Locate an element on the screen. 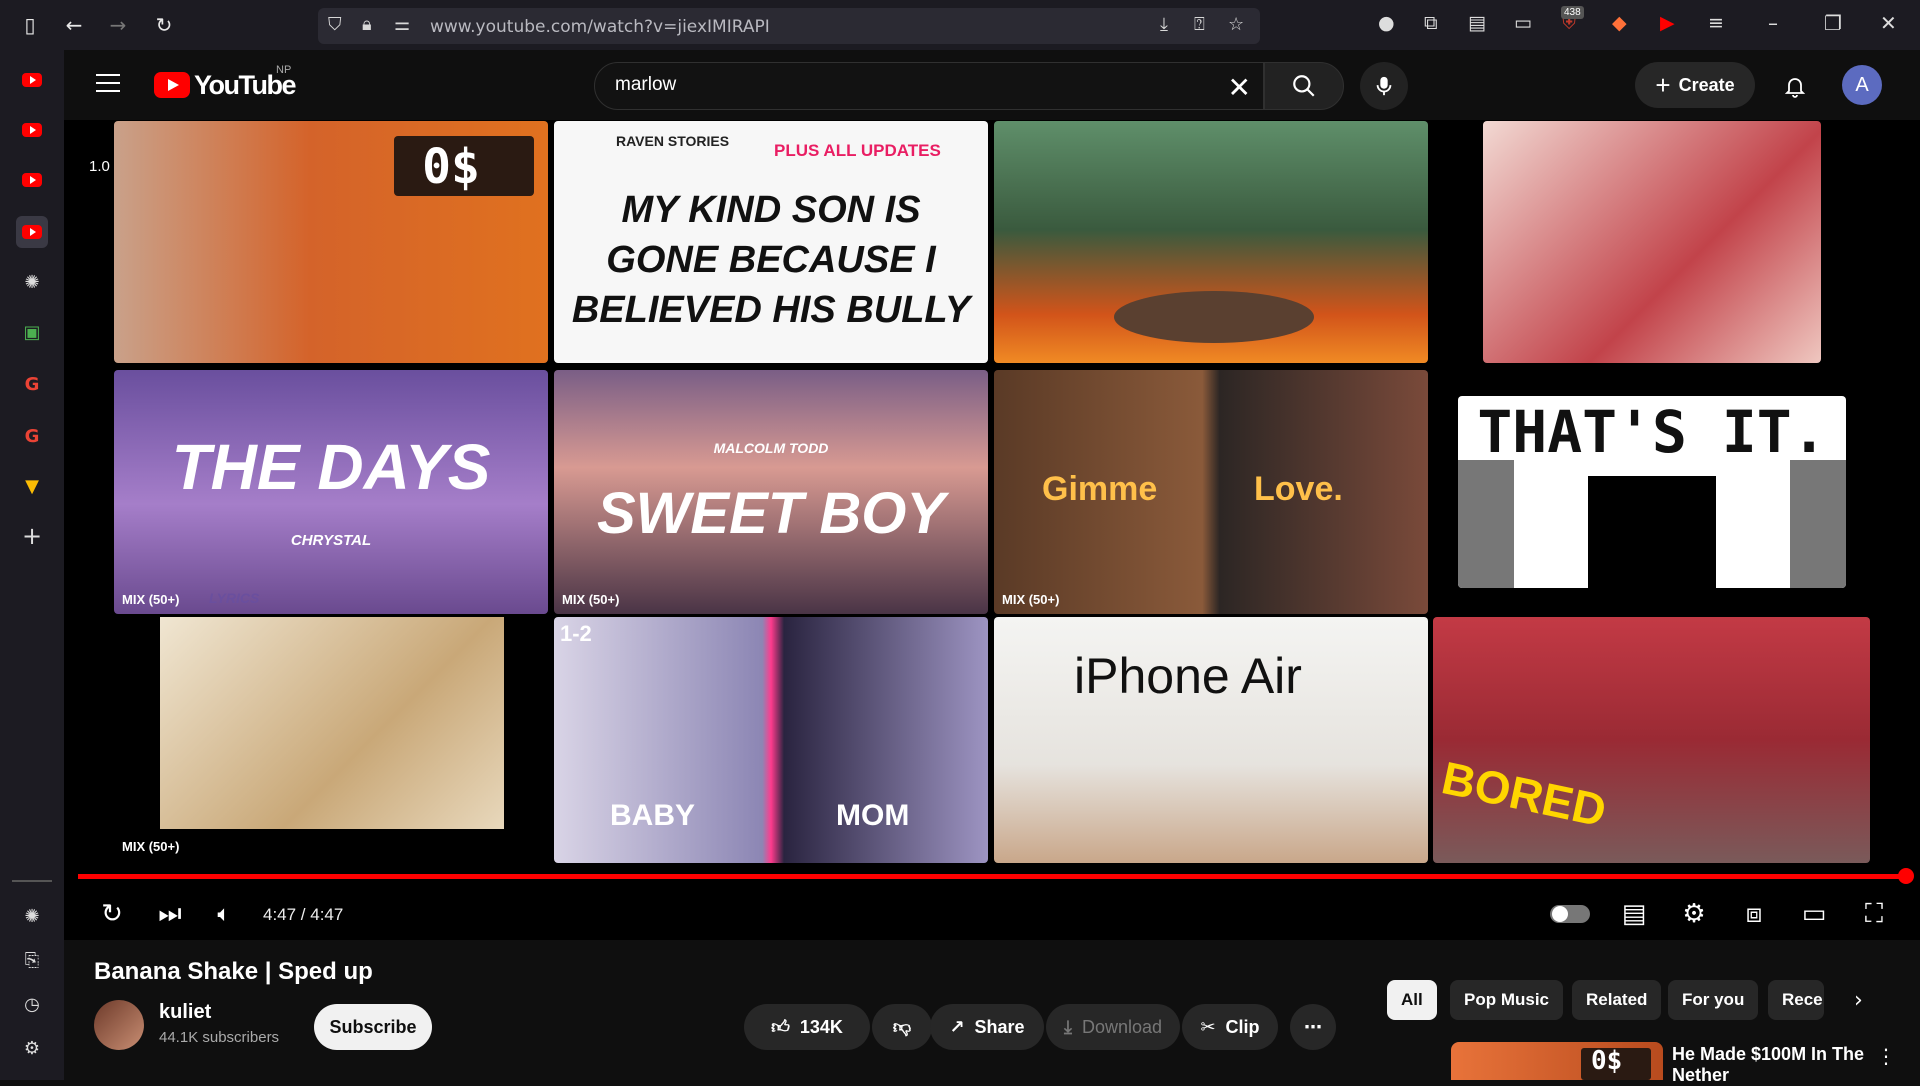 The image size is (1920, 1086). thumb-right-text: MOM is located at coordinates (873, 815).